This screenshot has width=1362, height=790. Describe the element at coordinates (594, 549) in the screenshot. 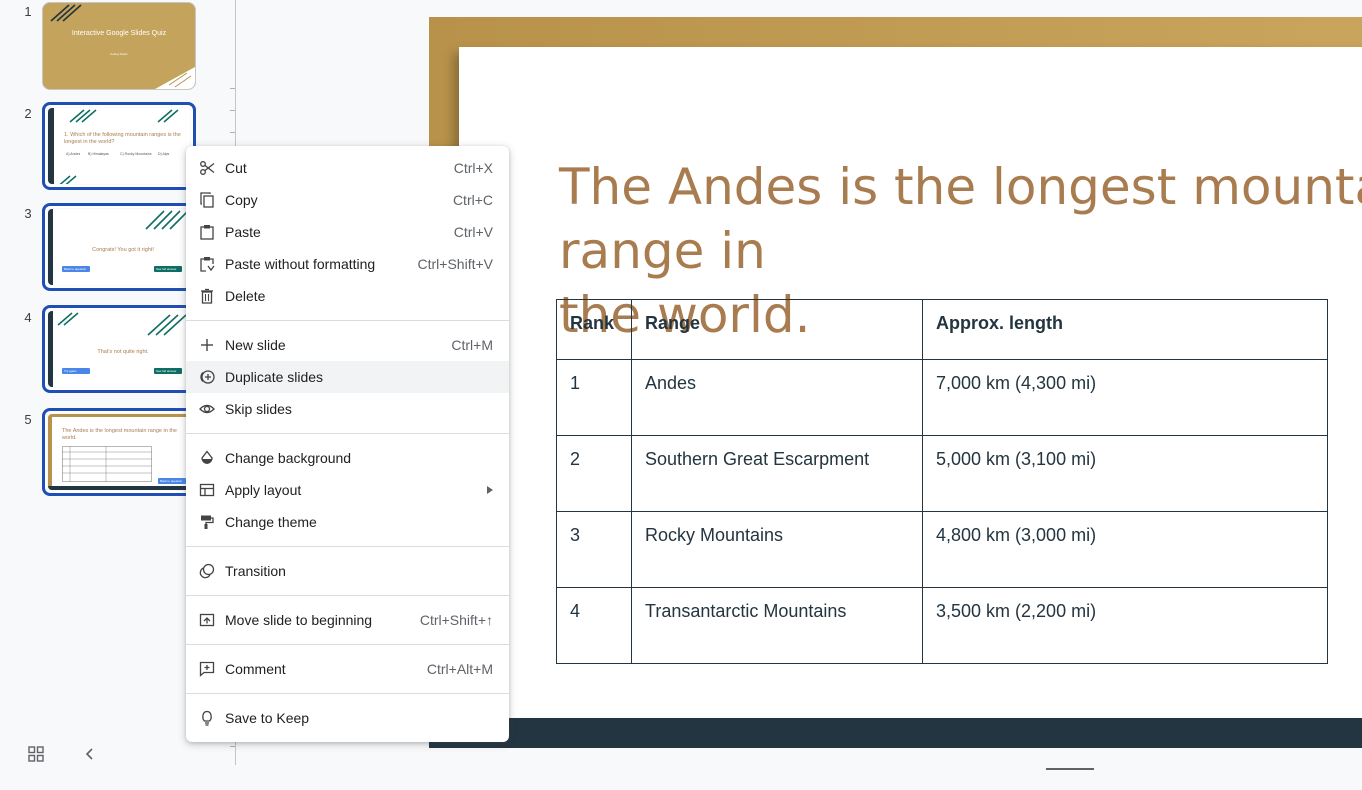

I see `table-cell: 3` at that location.